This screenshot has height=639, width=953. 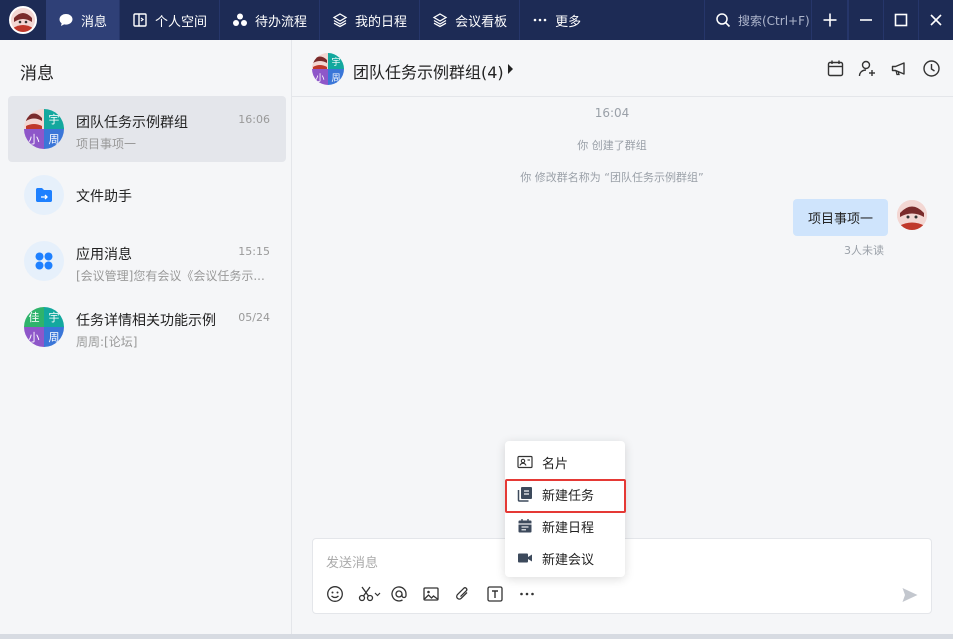 I want to click on menu-item-new-schedule: 新建日程, so click(x=565, y=526).